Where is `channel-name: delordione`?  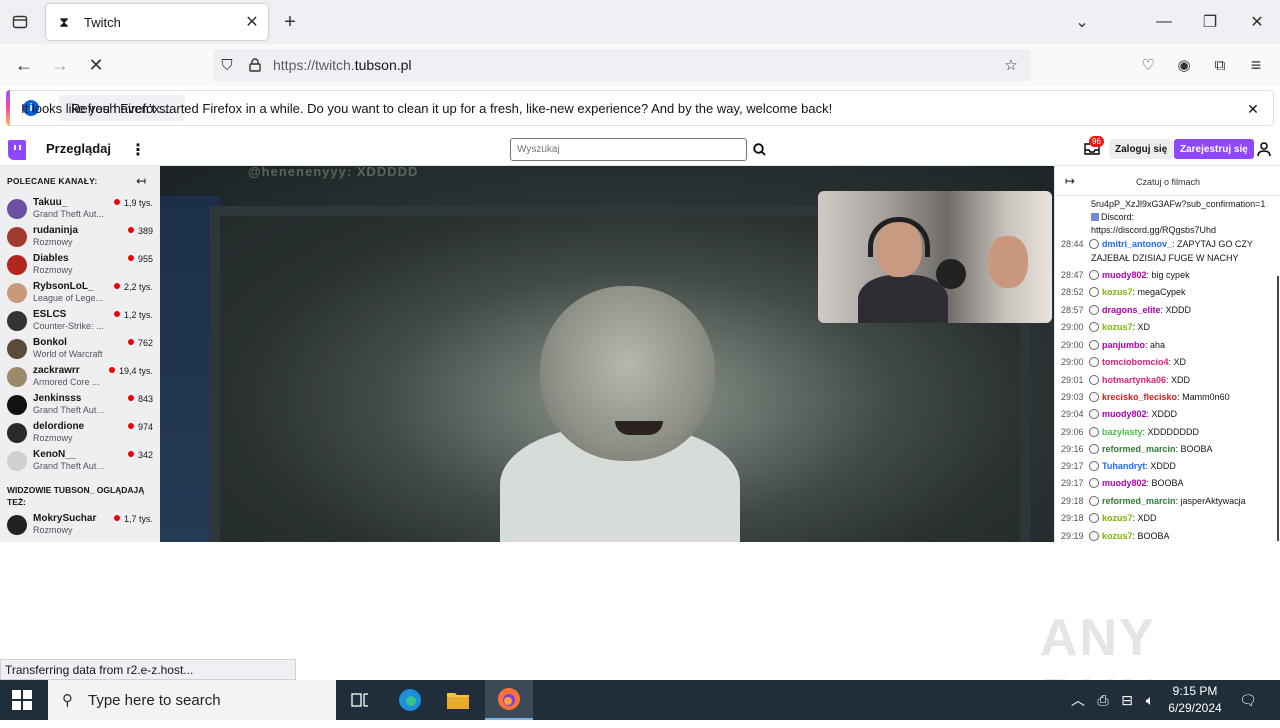
channel-name: delordione is located at coordinates (59, 426).